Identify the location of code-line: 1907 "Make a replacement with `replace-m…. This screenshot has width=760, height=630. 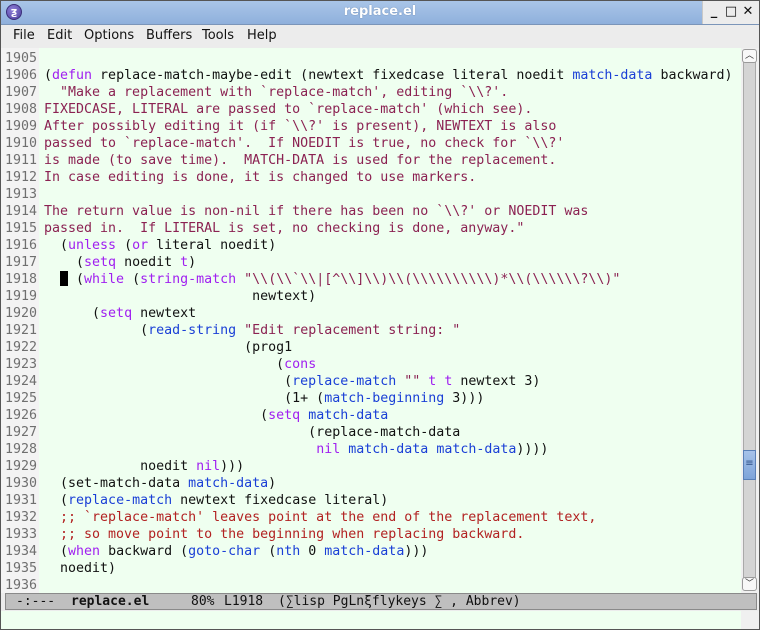
(367, 92).